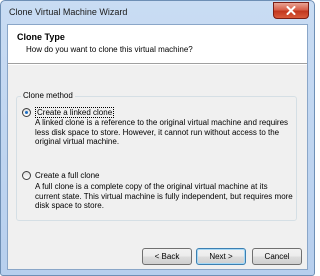 This screenshot has width=320, height=276. I want to click on close-icon, so click(291, 10).